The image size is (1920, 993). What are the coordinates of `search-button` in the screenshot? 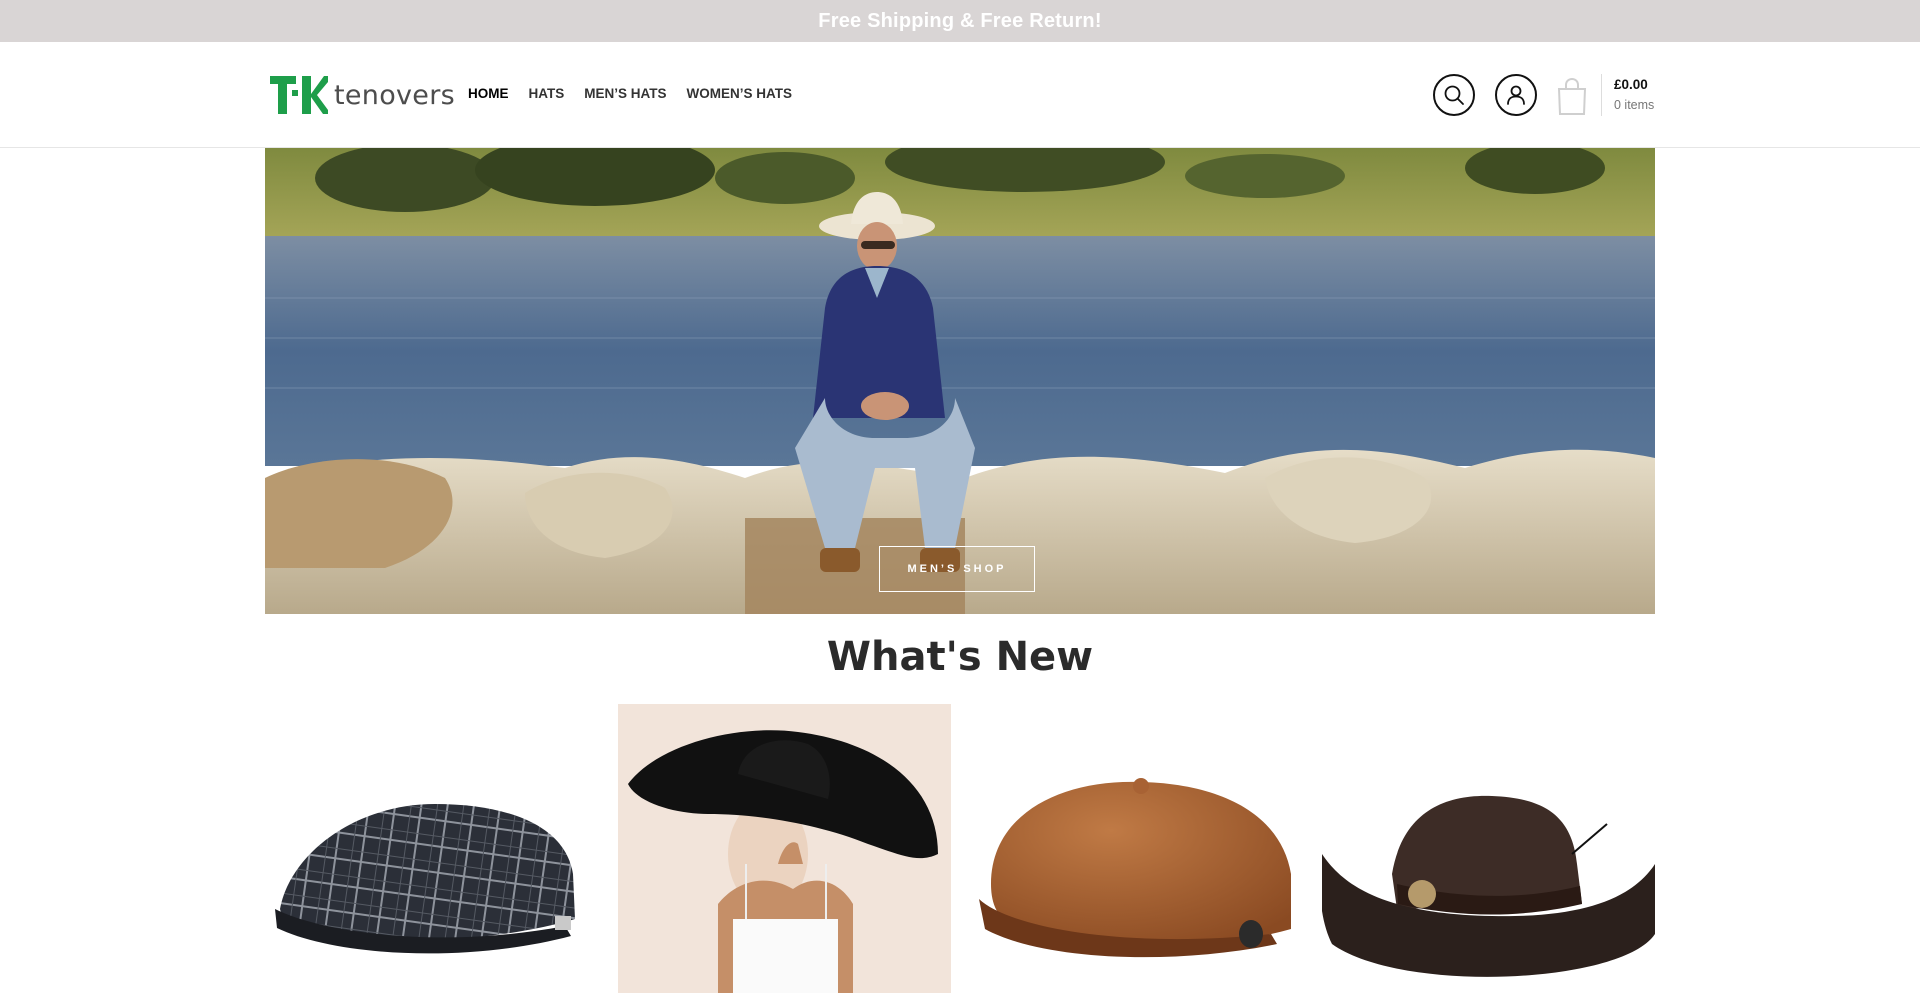 It's located at (1454, 95).